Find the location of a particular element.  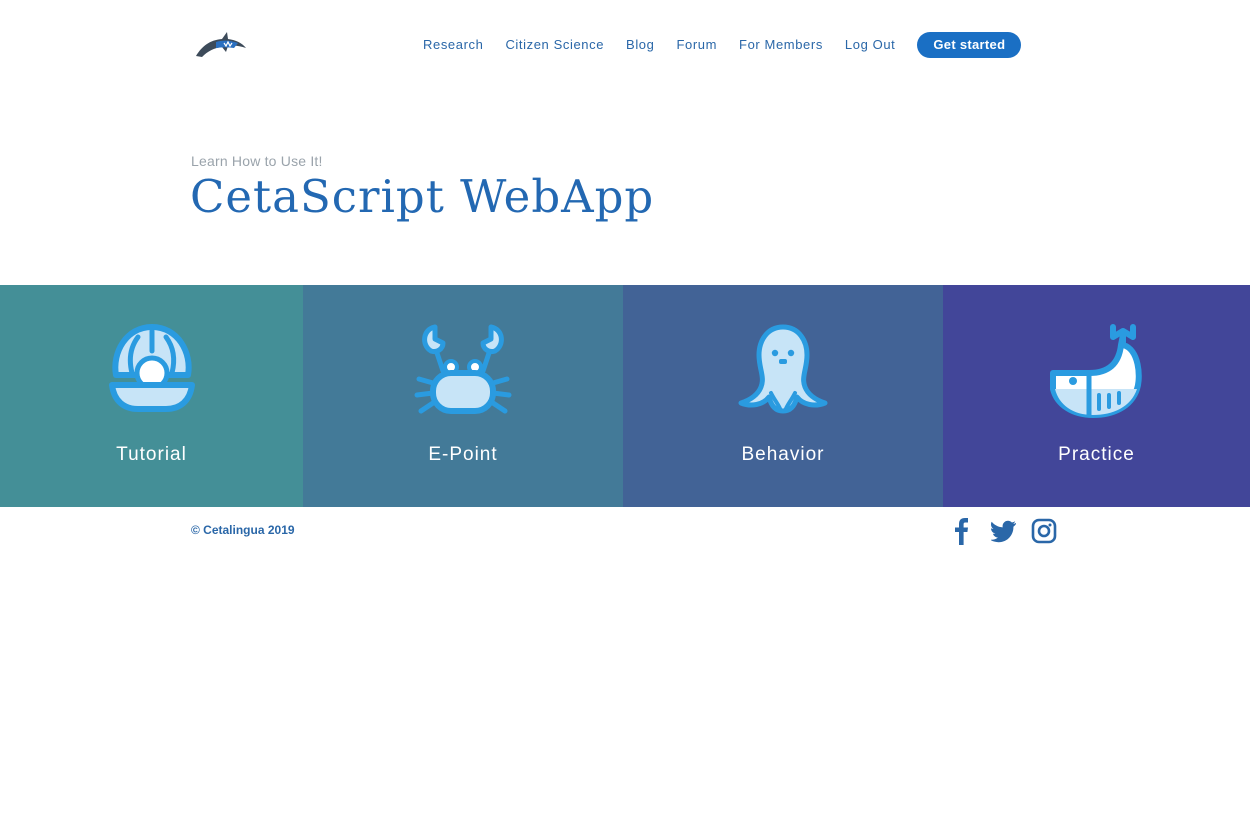

tile-label-practice: Practice is located at coordinates (1096, 454).